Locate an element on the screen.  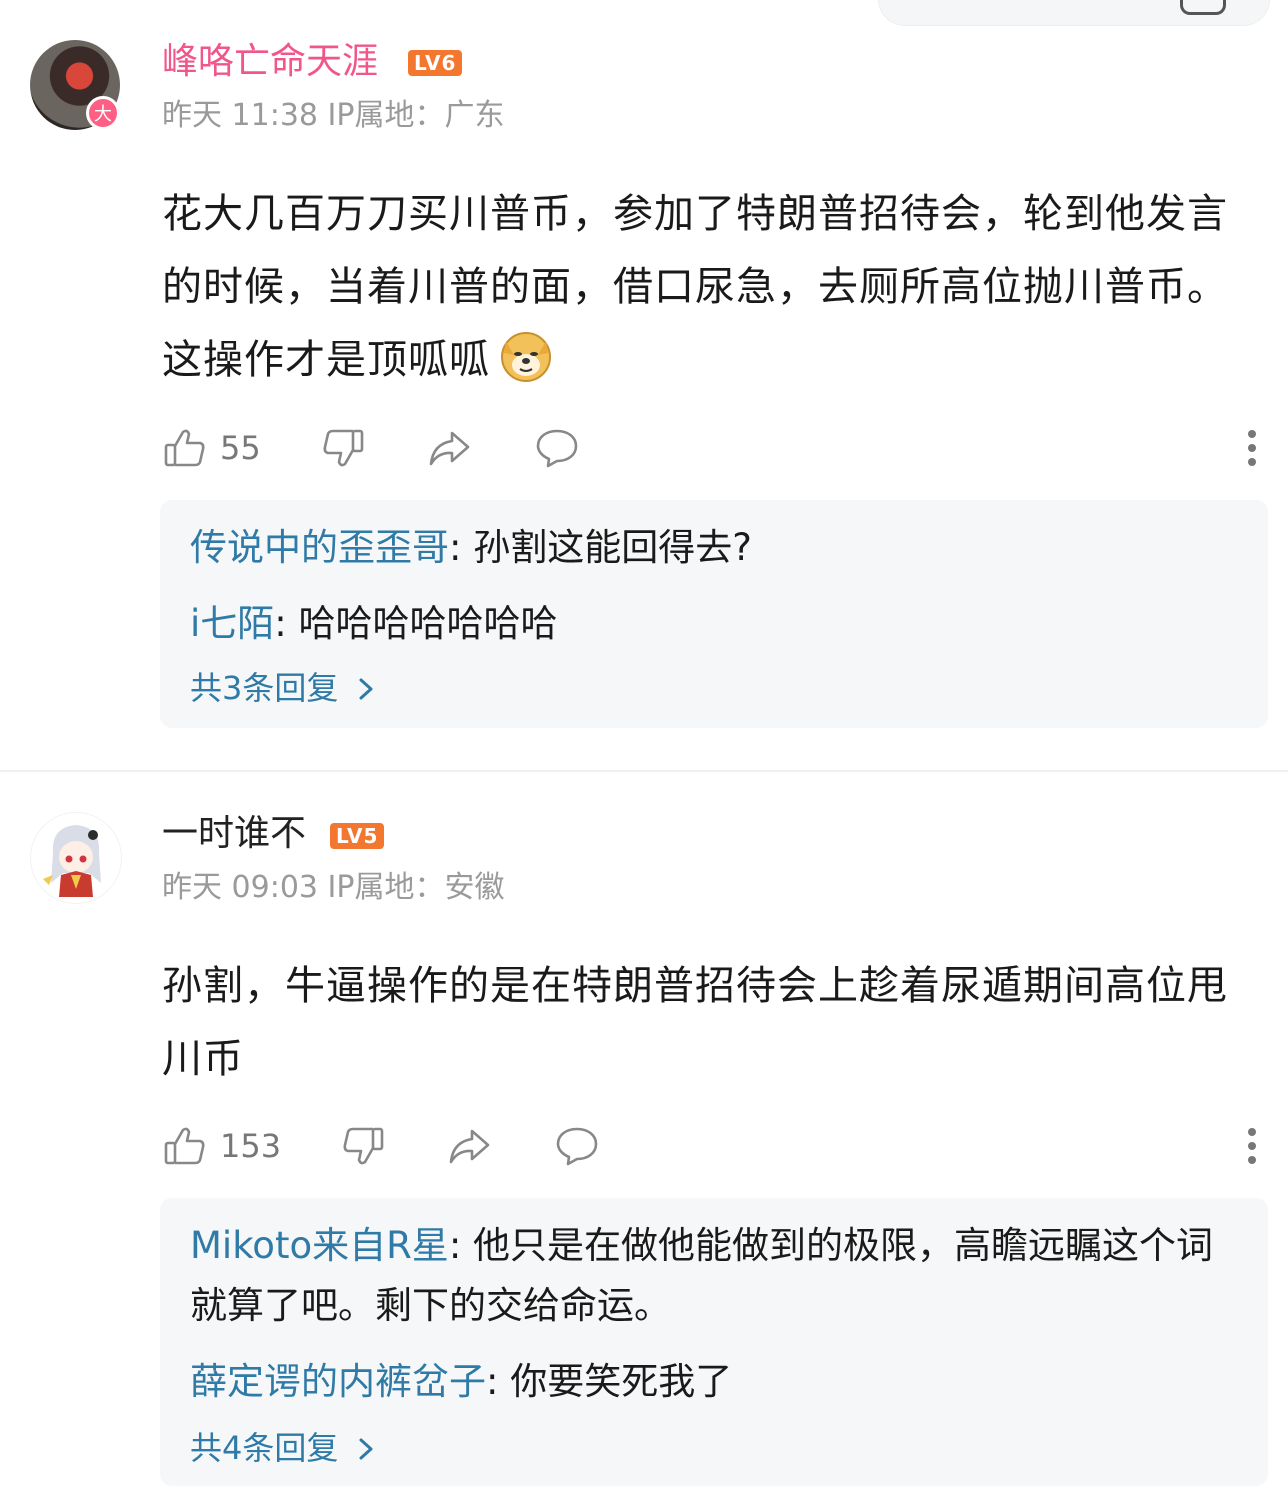
anime-avatar-icon is located at coordinates (72, 861).